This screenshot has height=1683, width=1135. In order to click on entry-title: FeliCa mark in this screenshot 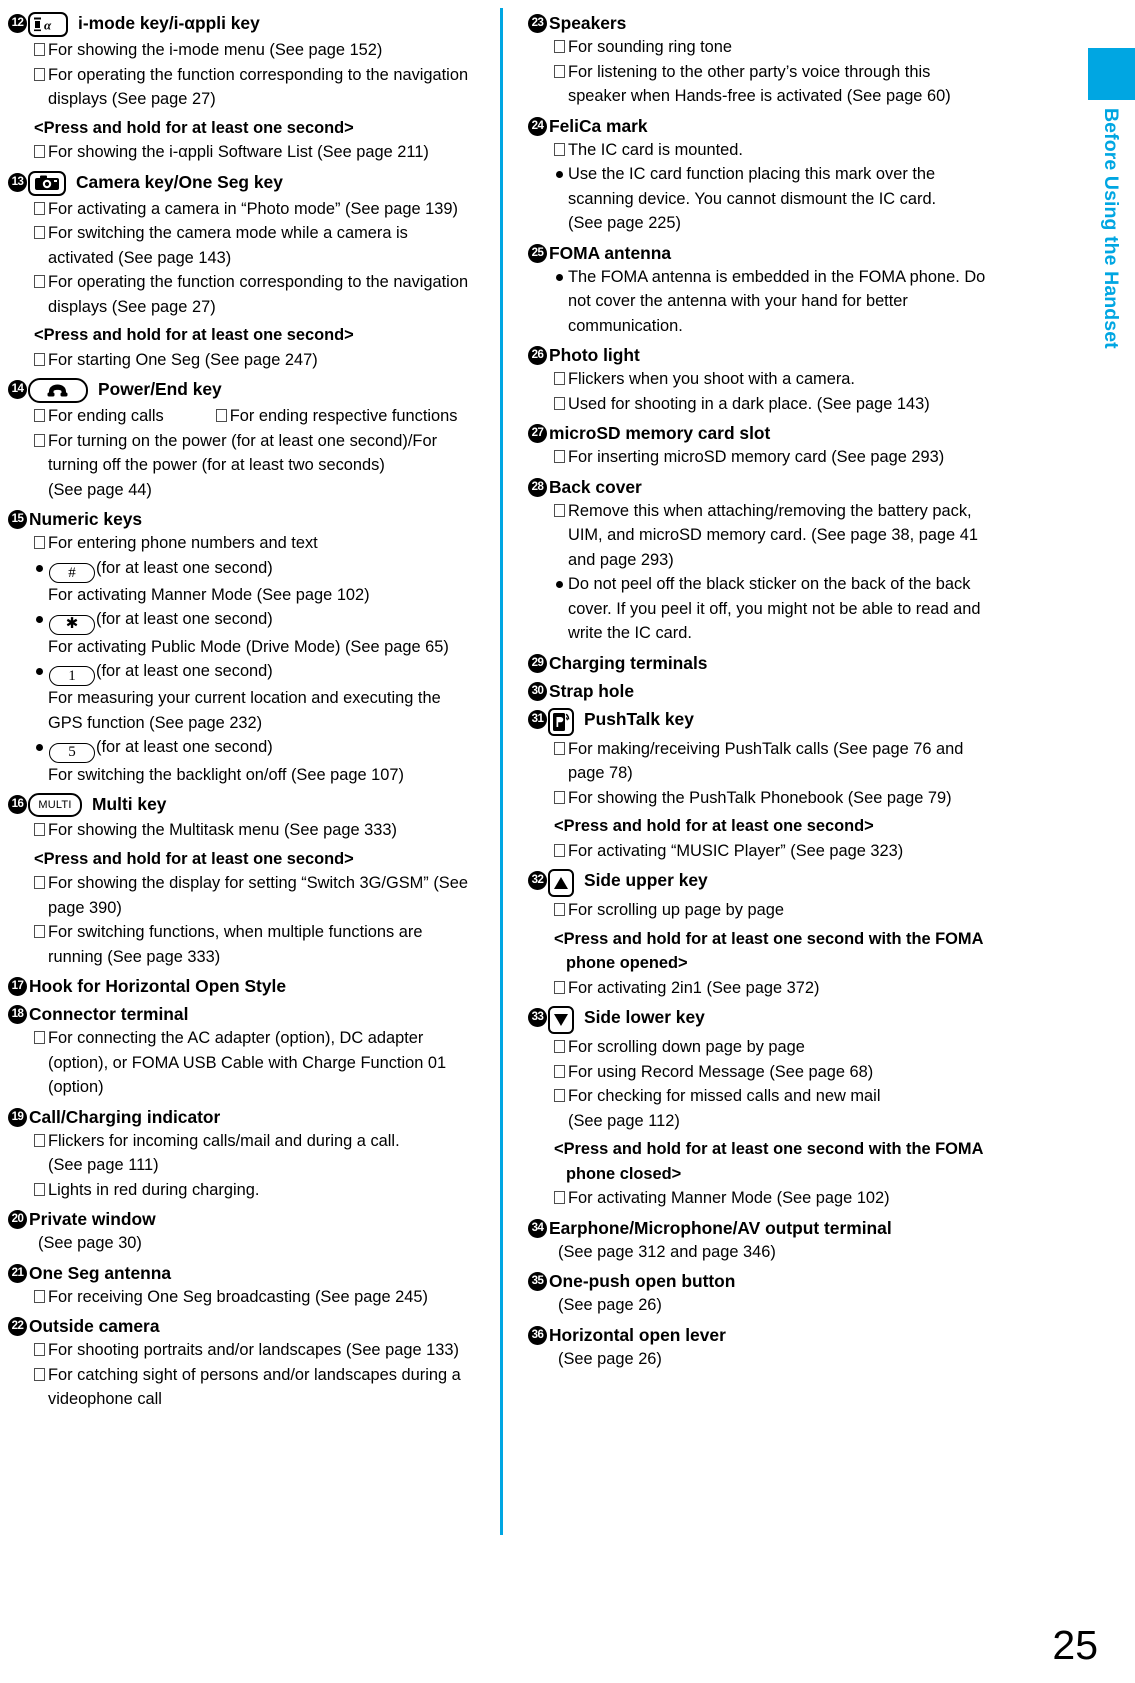, I will do `click(598, 125)`.